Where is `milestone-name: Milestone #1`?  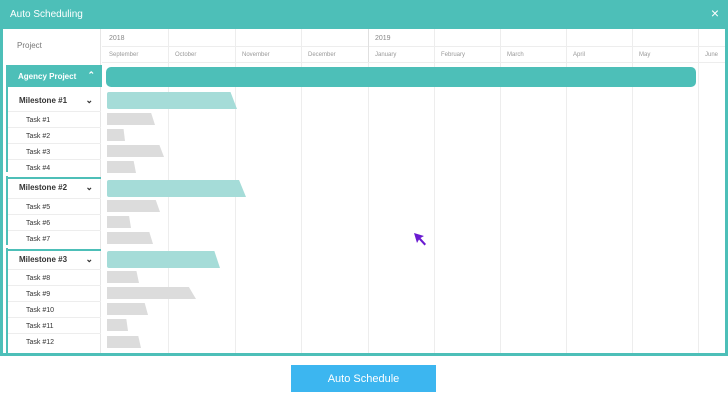 milestone-name: Milestone #1 is located at coordinates (43, 100).